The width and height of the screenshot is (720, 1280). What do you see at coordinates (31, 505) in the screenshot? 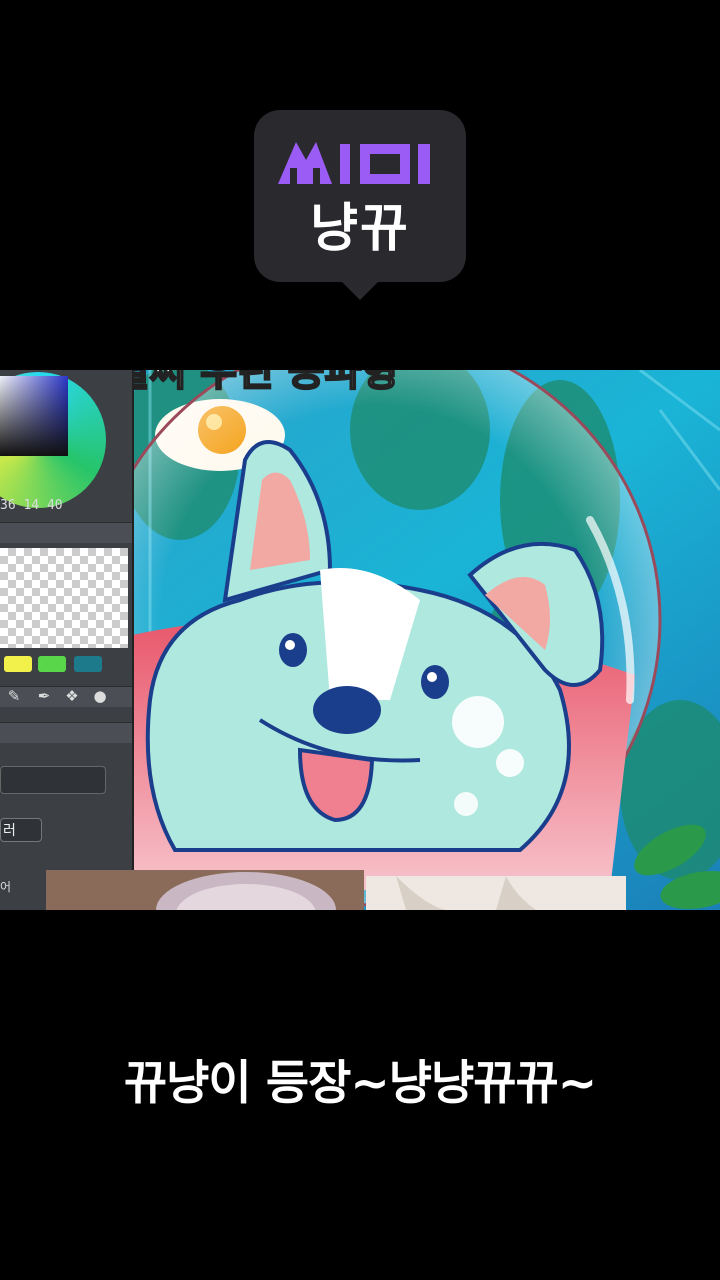
I see `hsv-readout: 36 14 40` at bounding box center [31, 505].